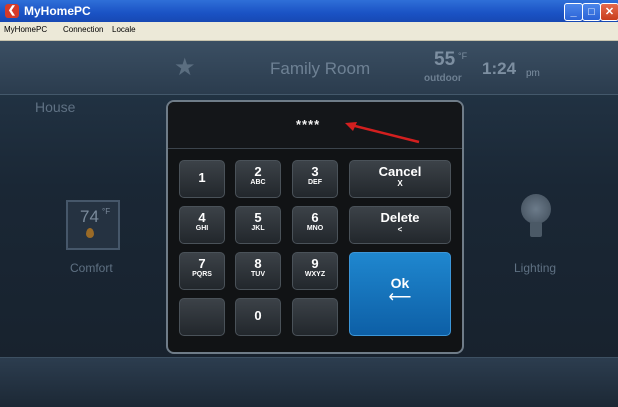 This screenshot has width=618, height=407. What do you see at coordinates (90, 233) in the screenshot?
I see `flame-icon` at bounding box center [90, 233].